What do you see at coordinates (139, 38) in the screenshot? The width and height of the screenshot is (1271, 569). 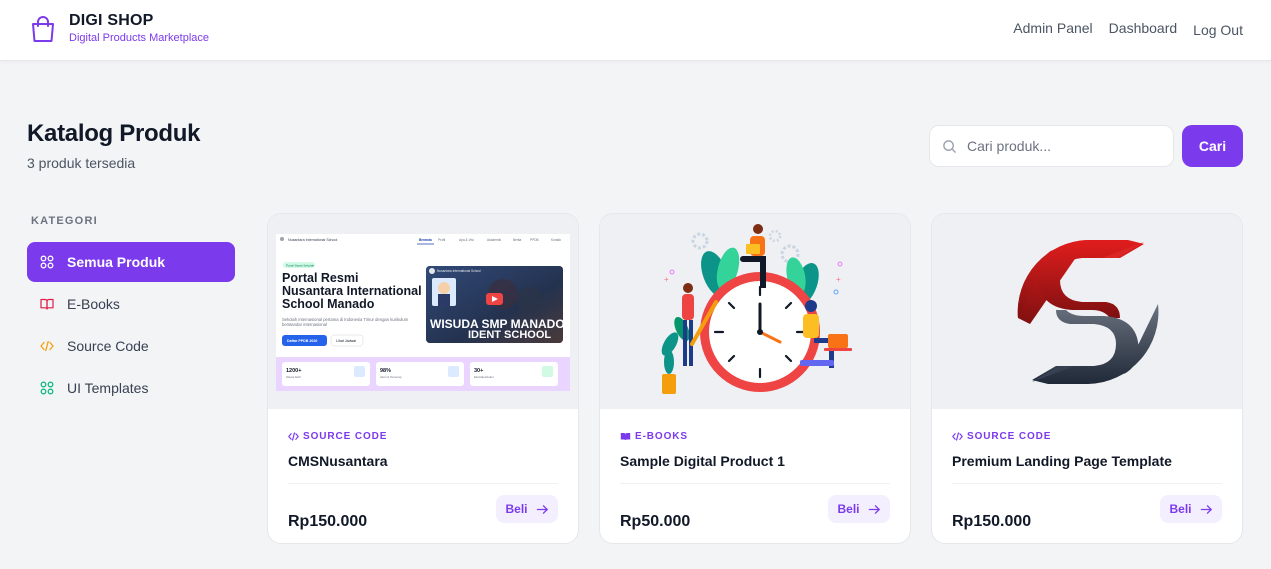 I see `brand-tagline: Digital Products Marketplace` at bounding box center [139, 38].